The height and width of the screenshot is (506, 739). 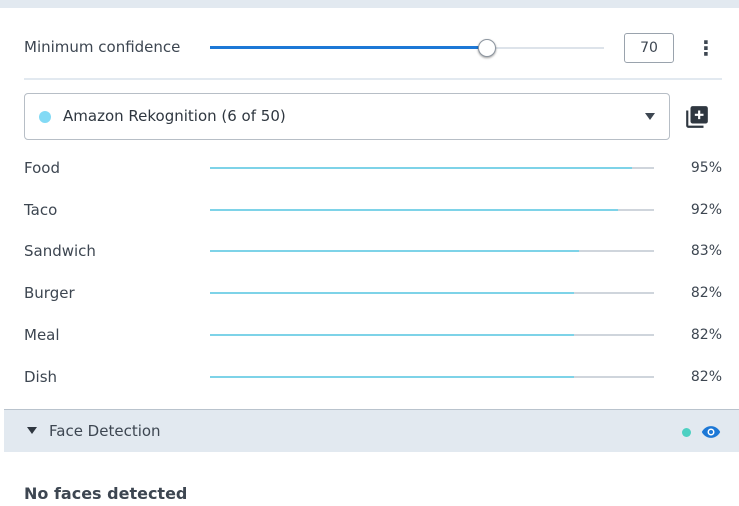 I want to click on label-percent: 95%, so click(x=706, y=168).